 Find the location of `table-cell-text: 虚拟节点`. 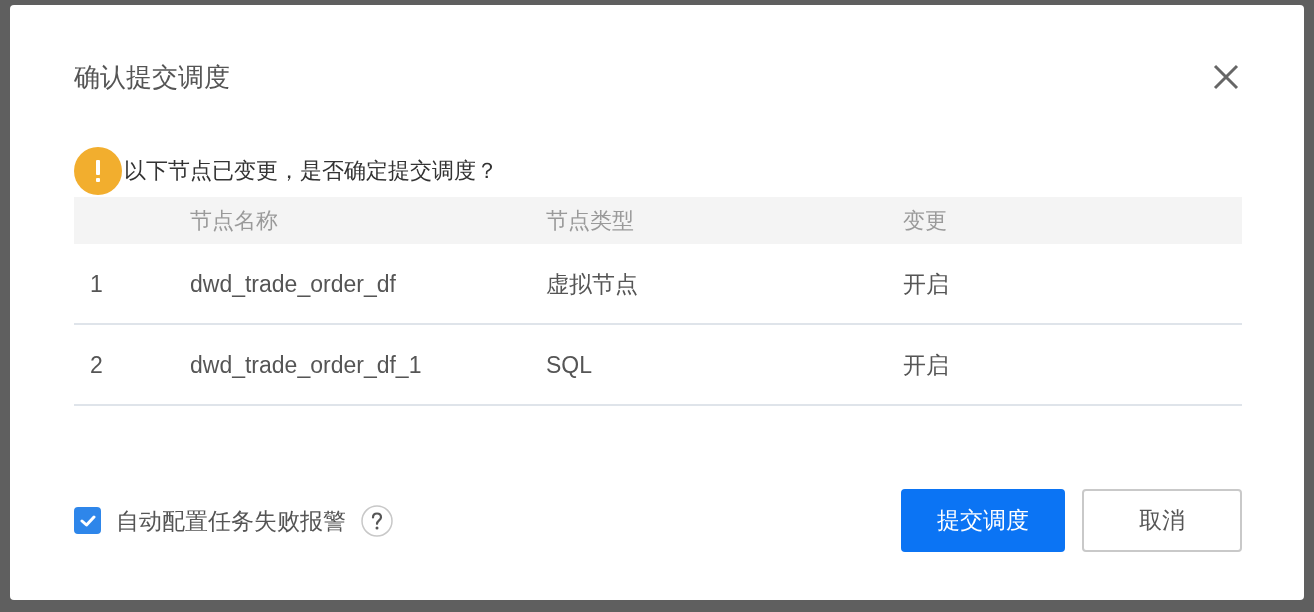

table-cell-text: 虚拟节点 is located at coordinates (592, 284).